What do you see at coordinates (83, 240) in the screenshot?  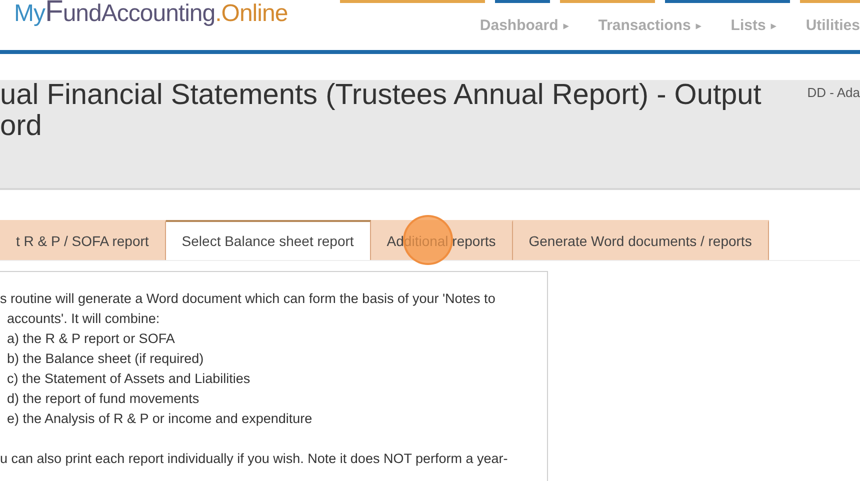 I see `tab: t R & P / SOFA report` at bounding box center [83, 240].